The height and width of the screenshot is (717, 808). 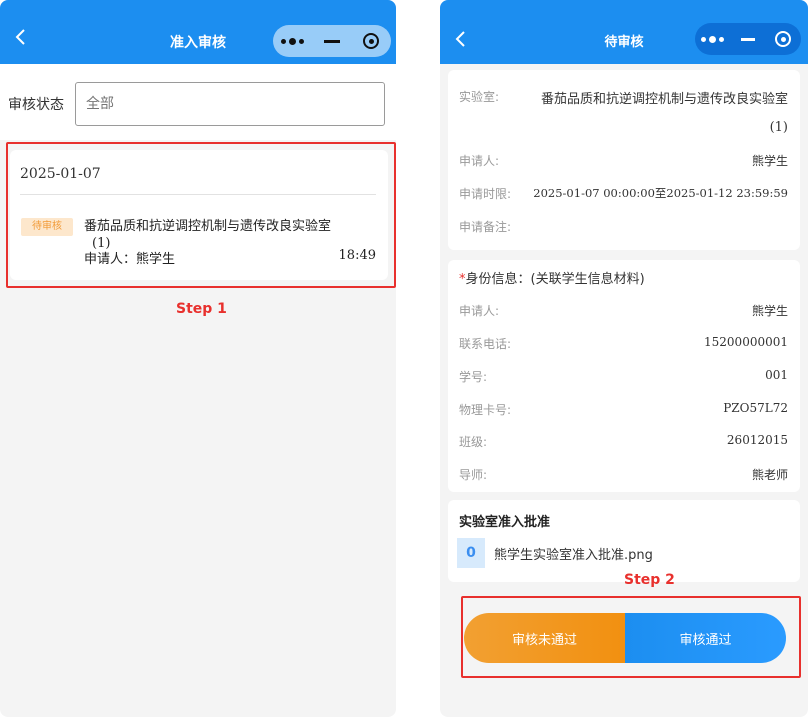 What do you see at coordinates (573, 553) in the screenshot?
I see `file-link: 熊学生实验室准入批准.png` at bounding box center [573, 553].